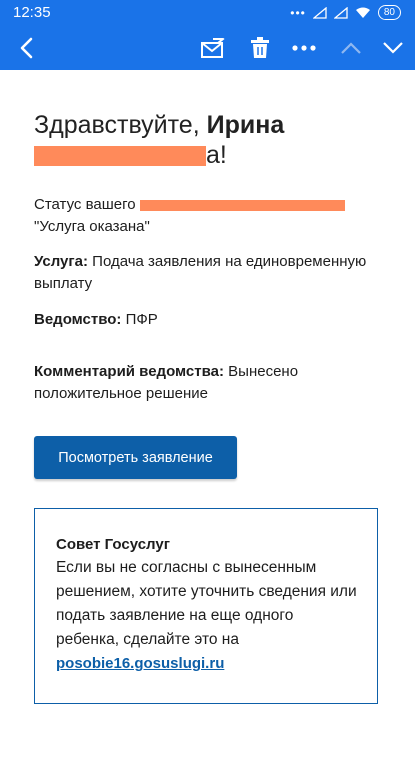 The width and height of the screenshot is (415, 770). I want to click on more-icon, so click(304, 47).